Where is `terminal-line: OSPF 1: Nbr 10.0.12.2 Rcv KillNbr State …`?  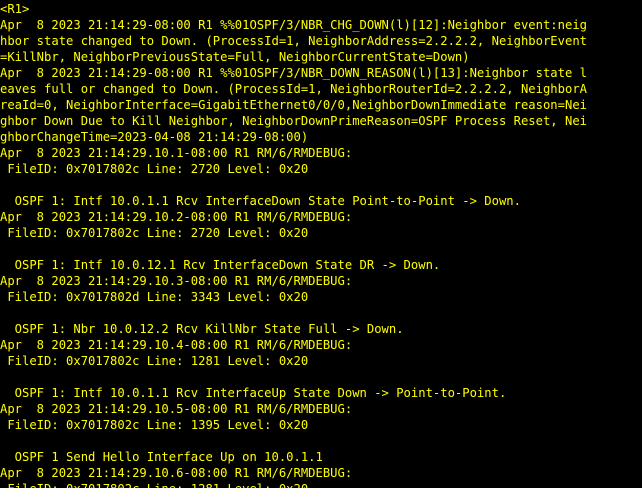 terminal-line: OSPF 1: Nbr 10.0.12.2 Rcv KillNbr State … is located at coordinates (202, 329).